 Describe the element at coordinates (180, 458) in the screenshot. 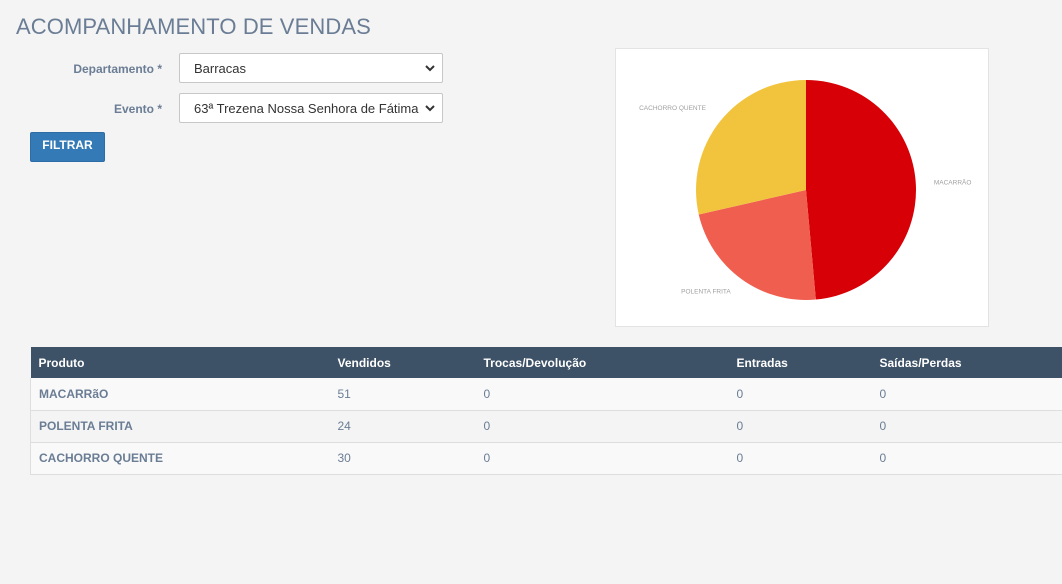

I see `cell-produto: CACHORRO QUENTE` at that location.